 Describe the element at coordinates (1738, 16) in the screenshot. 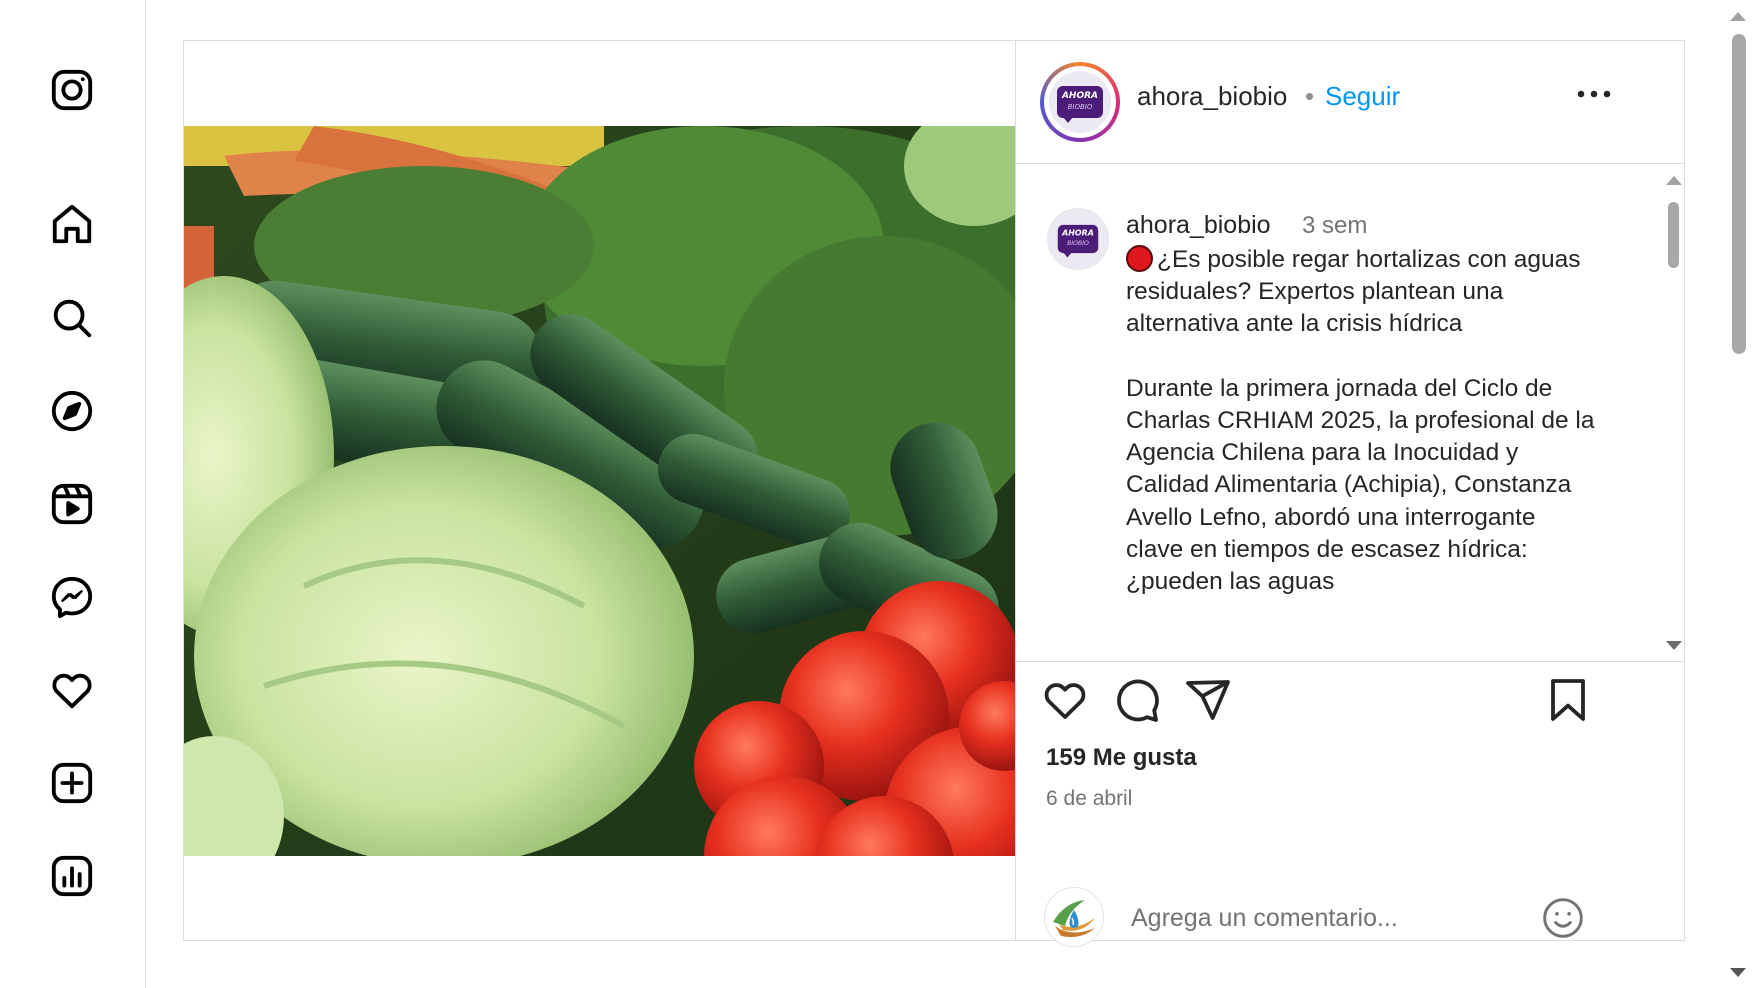

I see `page-scroll-up-arrow-icon` at that location.